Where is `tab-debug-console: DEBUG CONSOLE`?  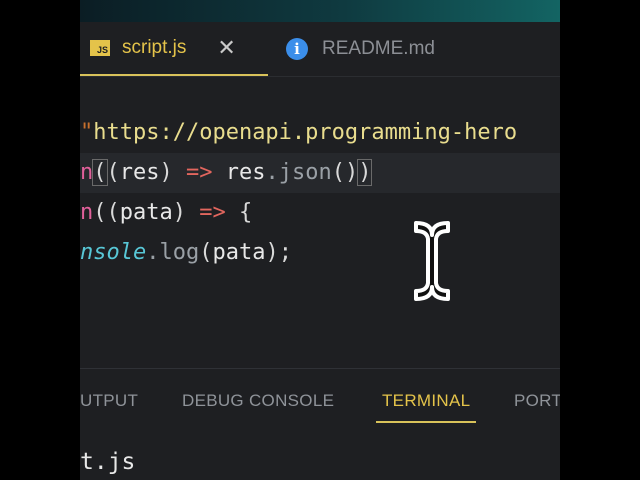 tab-debug-console: DEBUG CONSOLE is located at coordinates (258, 406).